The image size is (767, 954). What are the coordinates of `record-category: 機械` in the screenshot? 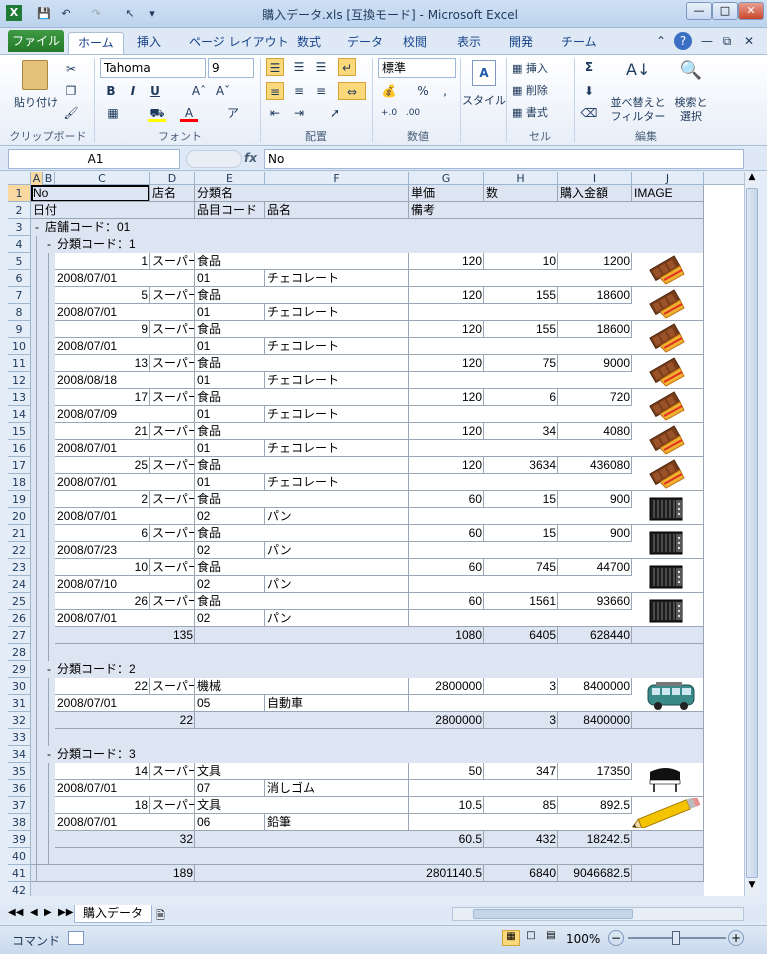 It's located at (302, 686).